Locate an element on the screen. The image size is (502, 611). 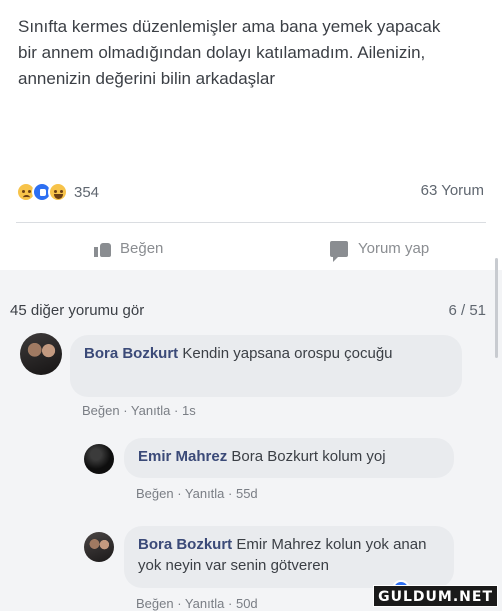
comment-button-label: Yorum yap is located at coordinates (394, 248).